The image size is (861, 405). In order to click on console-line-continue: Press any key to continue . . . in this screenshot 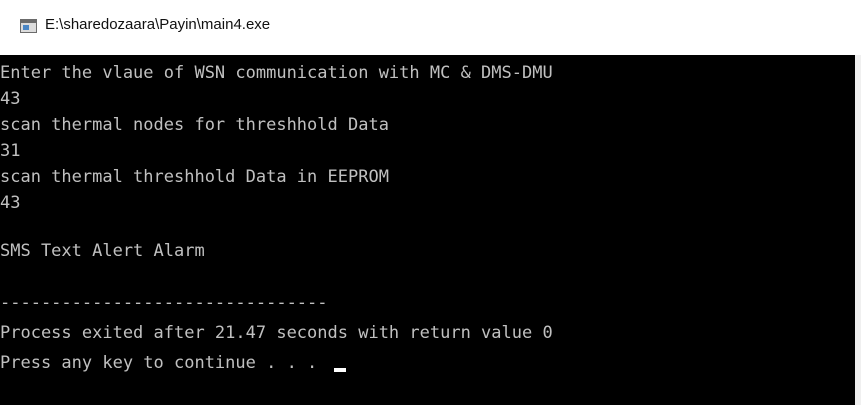, I will do `click(276, 363)`.